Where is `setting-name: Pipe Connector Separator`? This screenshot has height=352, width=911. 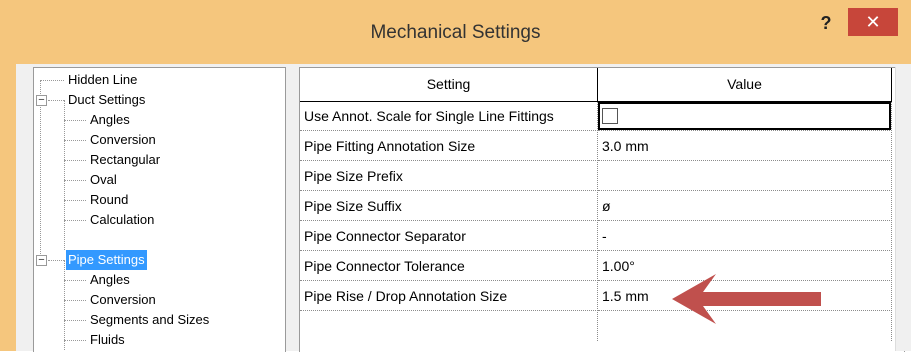
setting-name: Pipe Connector Separator is located at coordinates (449, 236).